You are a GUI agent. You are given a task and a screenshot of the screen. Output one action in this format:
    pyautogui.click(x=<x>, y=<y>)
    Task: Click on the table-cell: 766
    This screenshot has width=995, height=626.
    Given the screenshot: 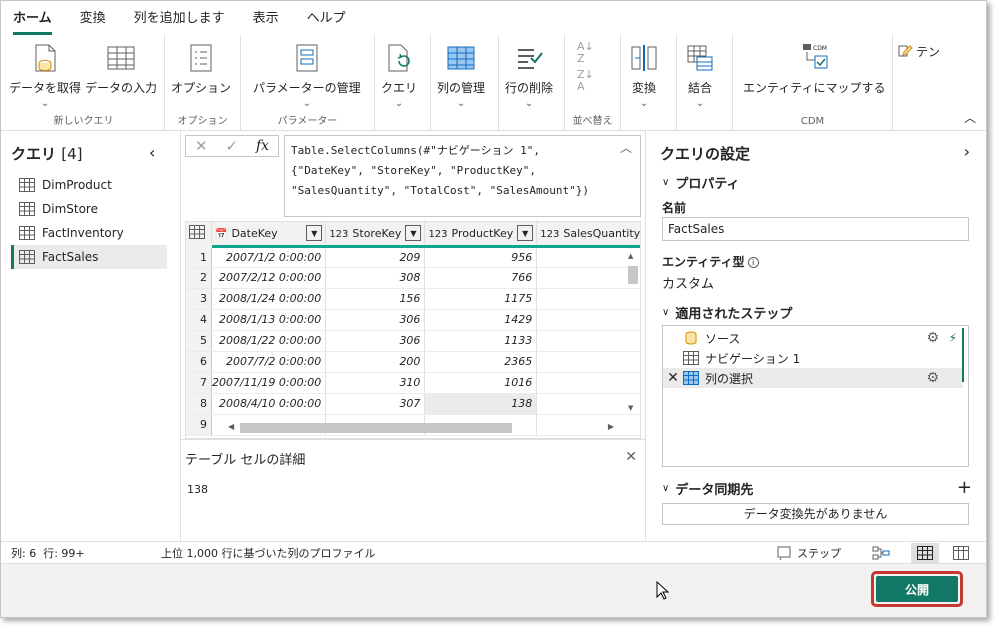 What is the action you would take?
    pyautogui.click(x=481, y=278)
    